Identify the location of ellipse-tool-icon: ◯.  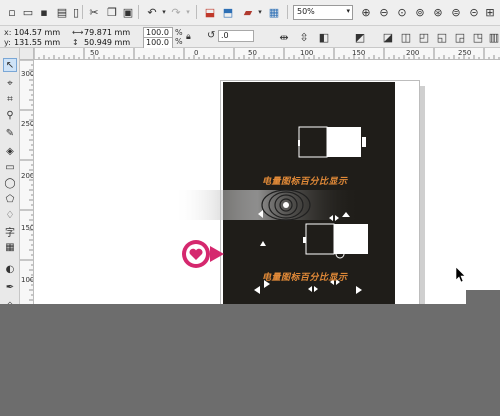
(10, 183).